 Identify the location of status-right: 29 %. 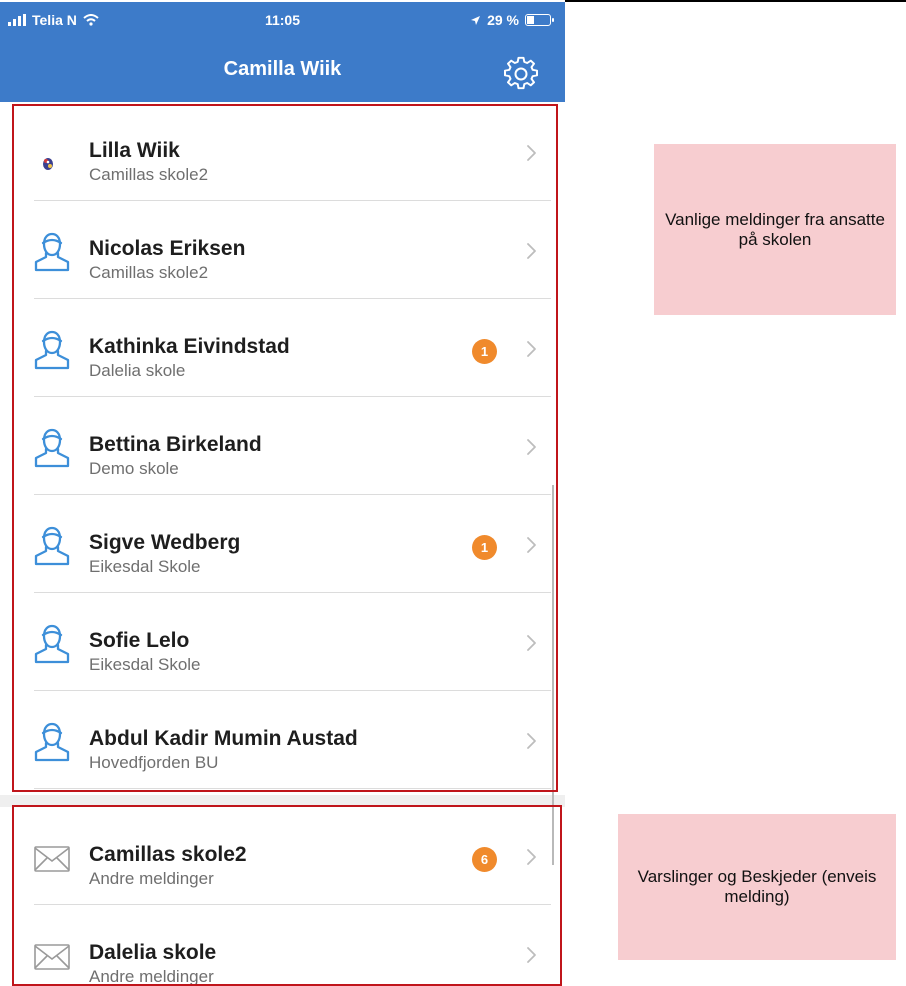
(512, 20).